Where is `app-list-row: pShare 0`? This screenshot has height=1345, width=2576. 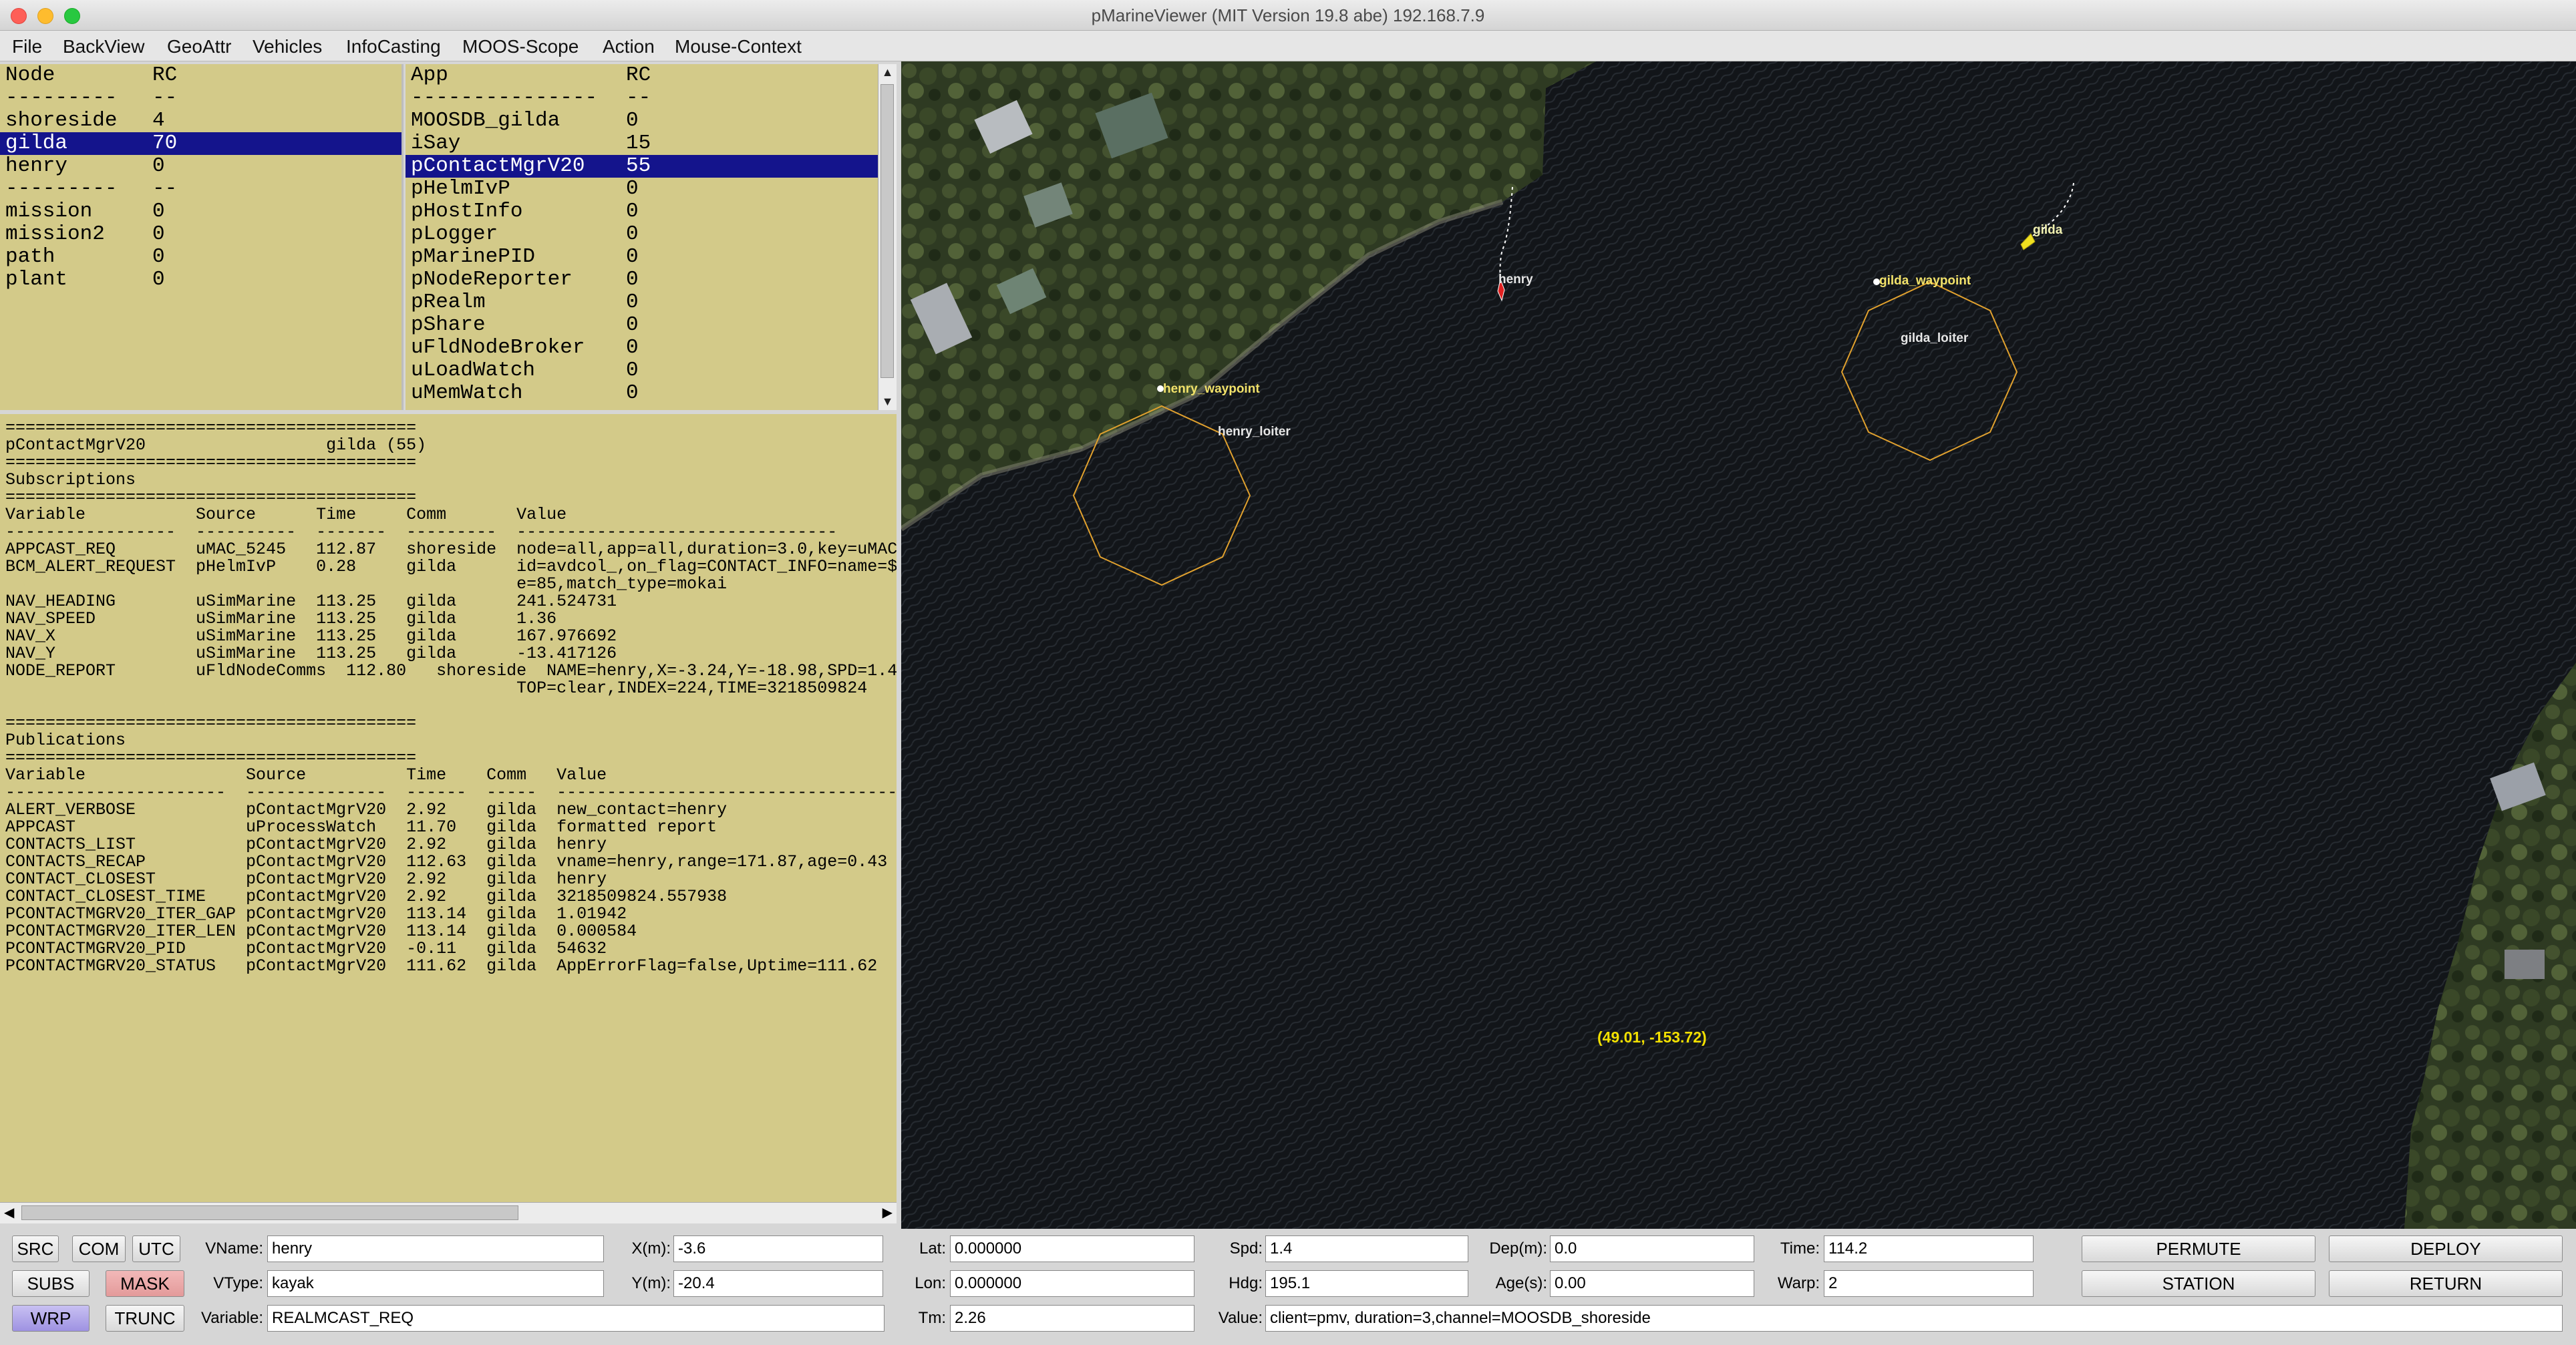
app-list-row: pShare 0 is located at coordinates (642, 326).